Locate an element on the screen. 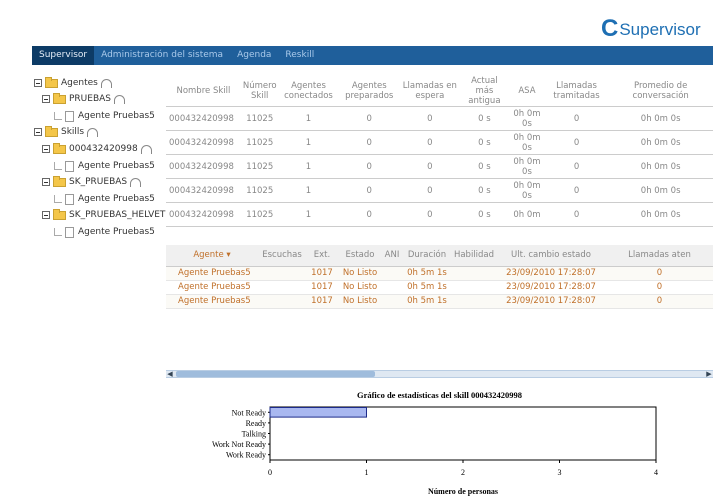 Image resolution: width=713 pixels, height=496 pixels. cell-skill is located at coordinates (474, 301).